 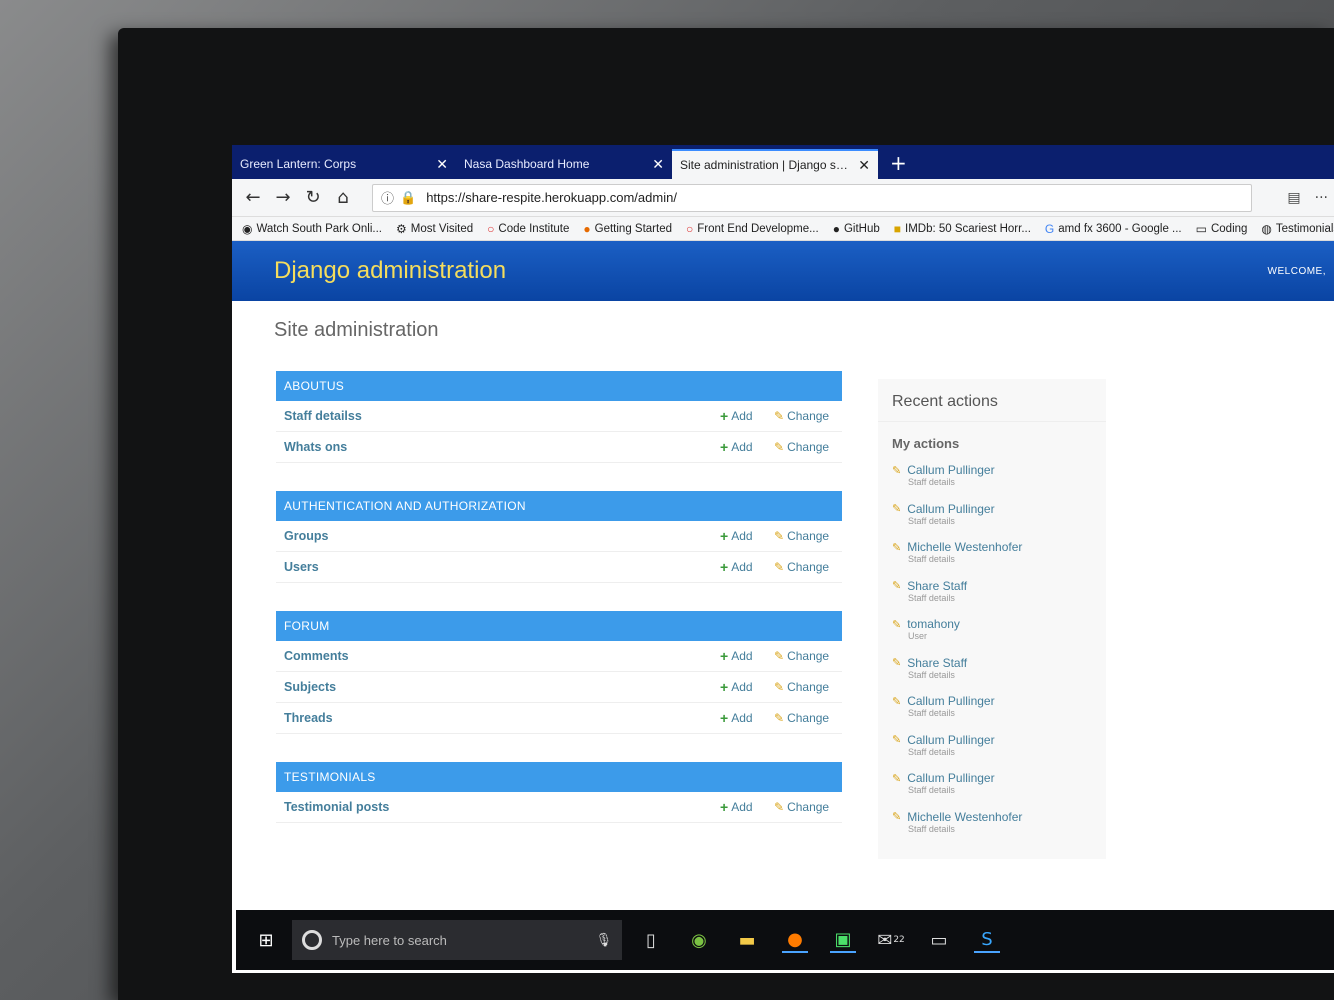 What do you see at coordinates (343, 198) in the screenshot?
I see `home-icon: ⌂` at bounding box center [343, 198].